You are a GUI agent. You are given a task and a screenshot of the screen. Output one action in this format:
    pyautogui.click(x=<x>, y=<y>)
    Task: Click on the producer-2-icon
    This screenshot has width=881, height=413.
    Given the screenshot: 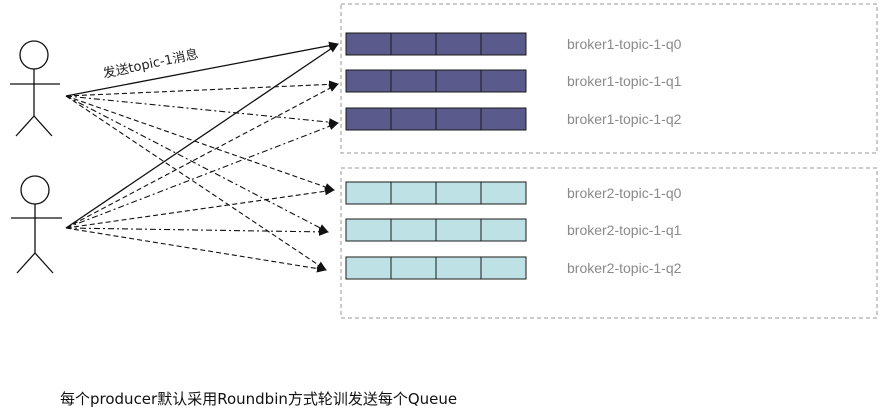 What is the action you would take?
    pyautogui.click(x=36, y=224)
    